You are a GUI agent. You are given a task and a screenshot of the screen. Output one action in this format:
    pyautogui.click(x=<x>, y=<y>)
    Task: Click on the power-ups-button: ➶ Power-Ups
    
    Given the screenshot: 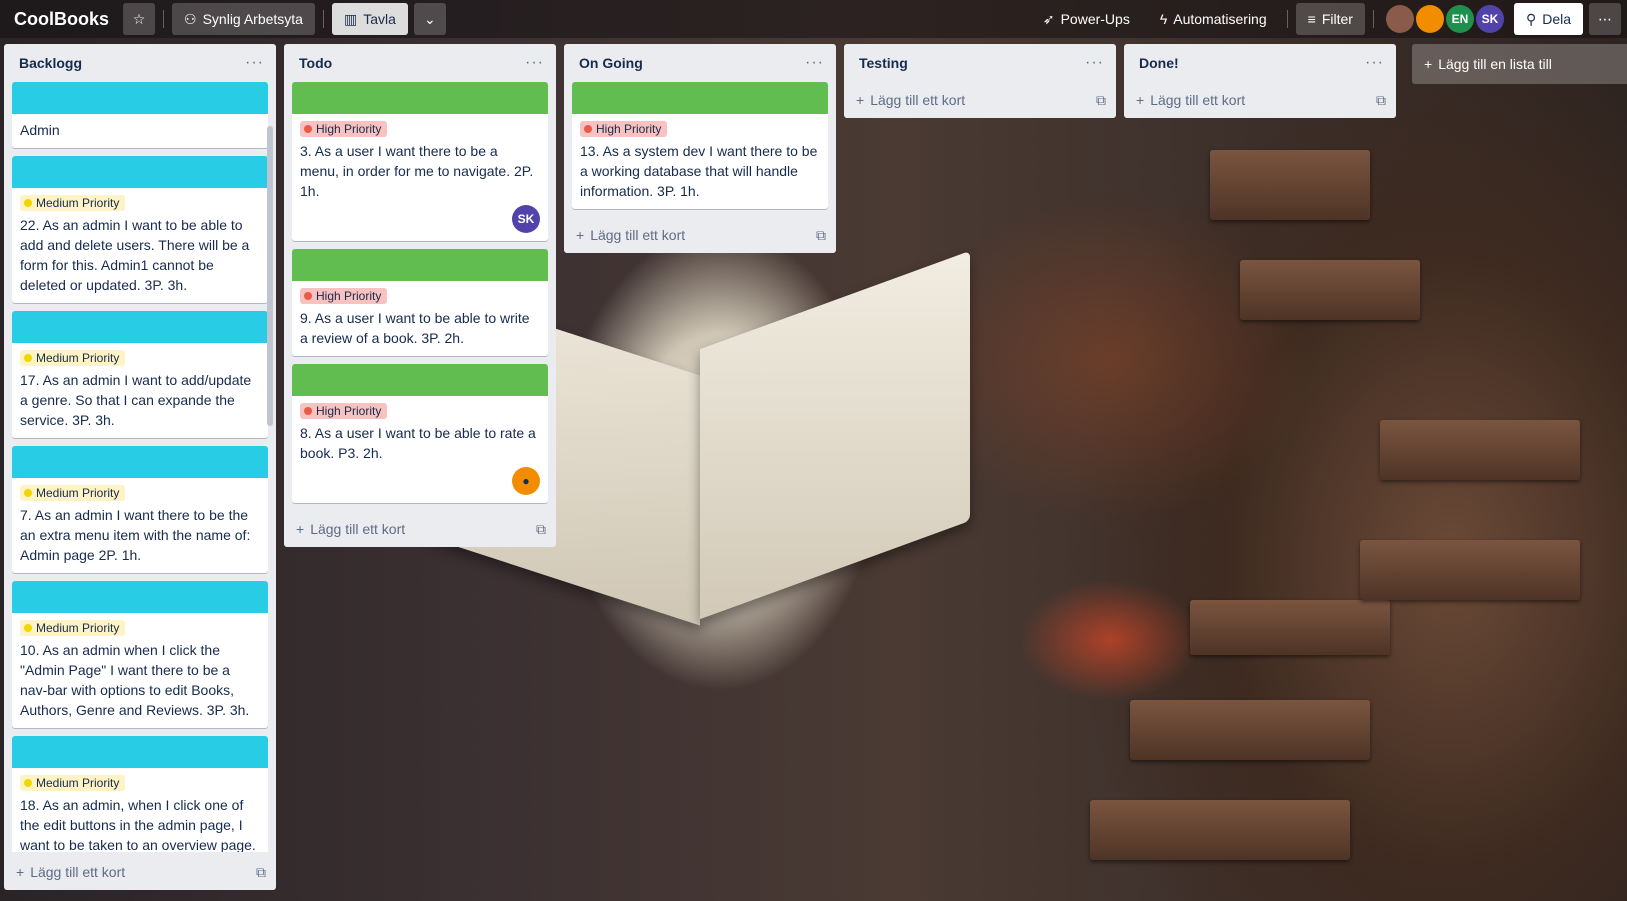 What is the action you would take?
    pyautogui.click(x=1086, y=19)
    